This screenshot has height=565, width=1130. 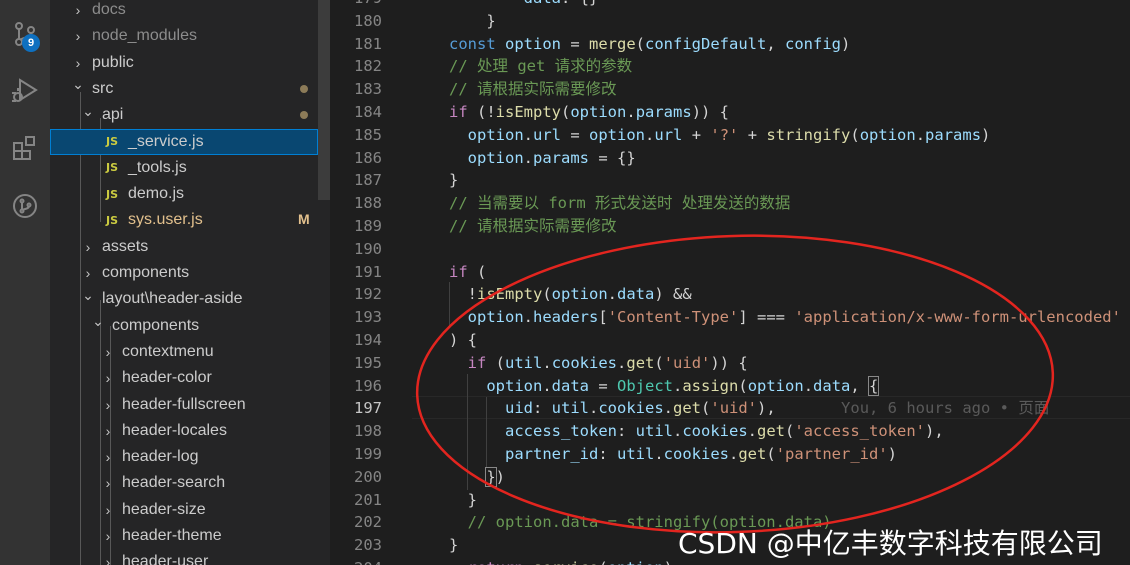 I want to click on line-number: 184, so click(x=368, y=112).